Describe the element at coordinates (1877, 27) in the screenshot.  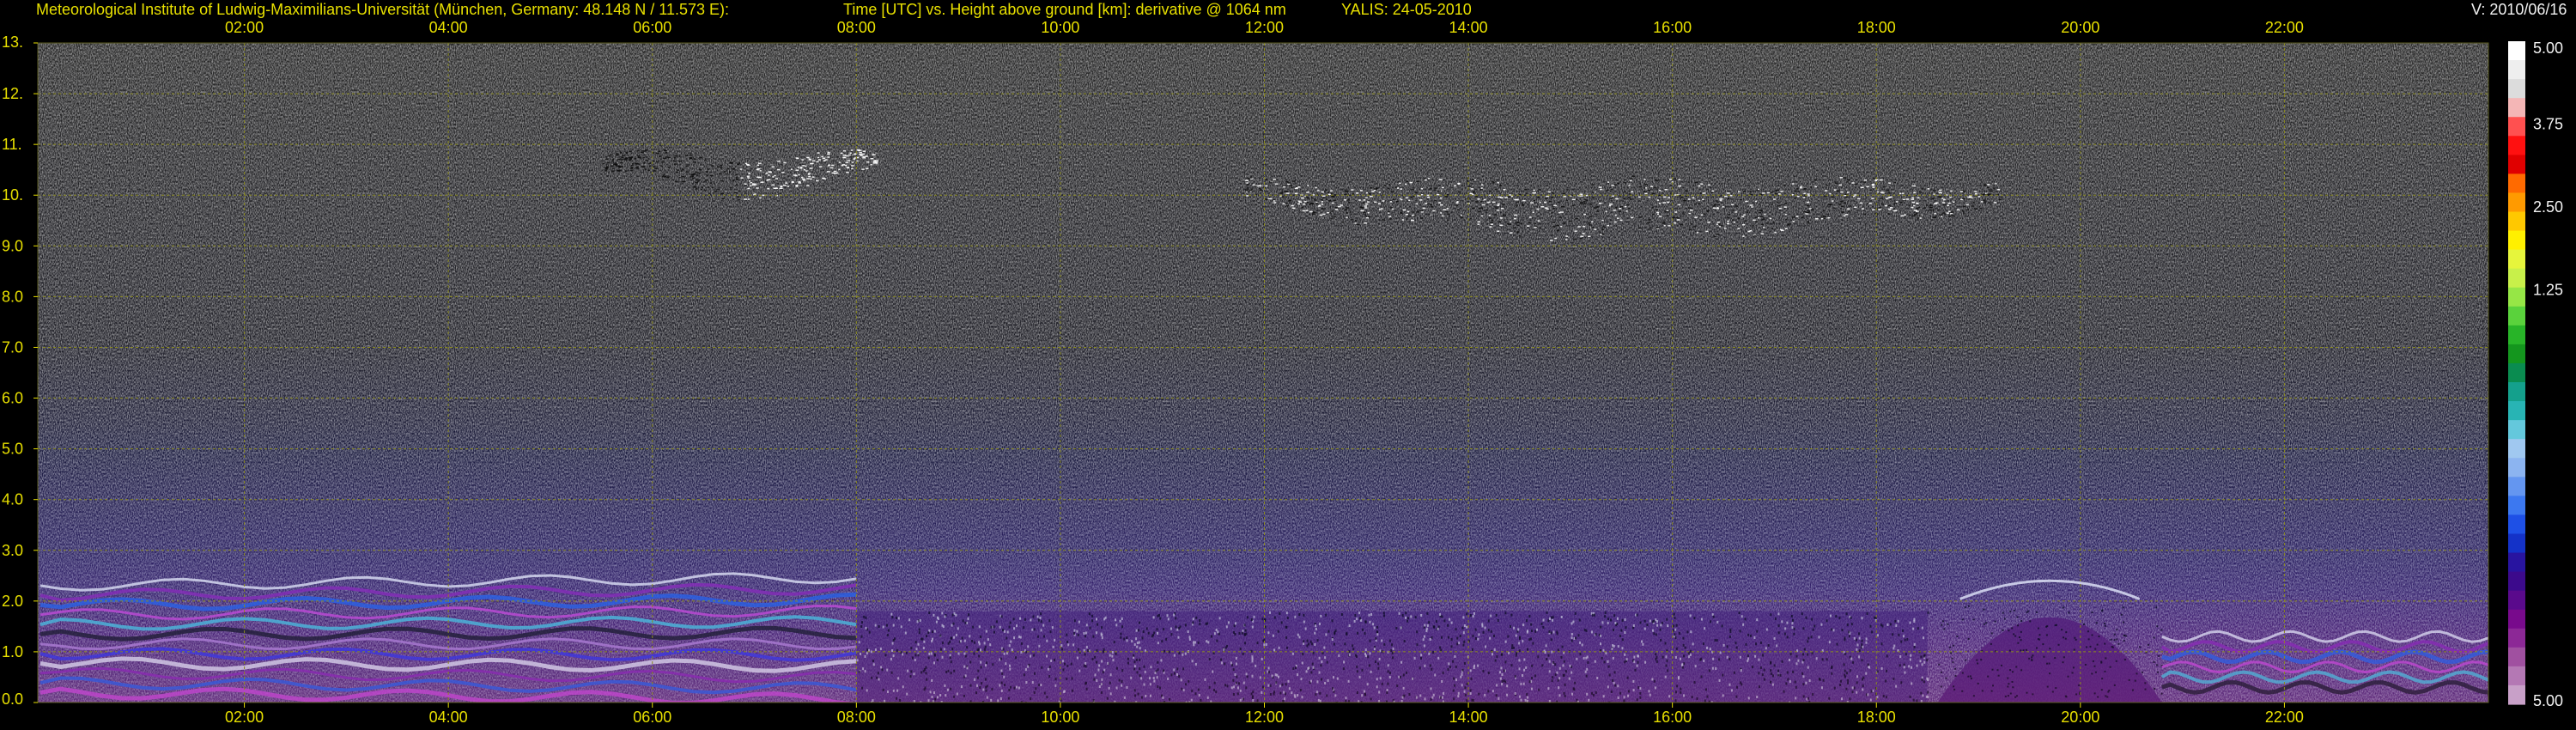
I see `x-tick-label-top: 18:00` at that location.